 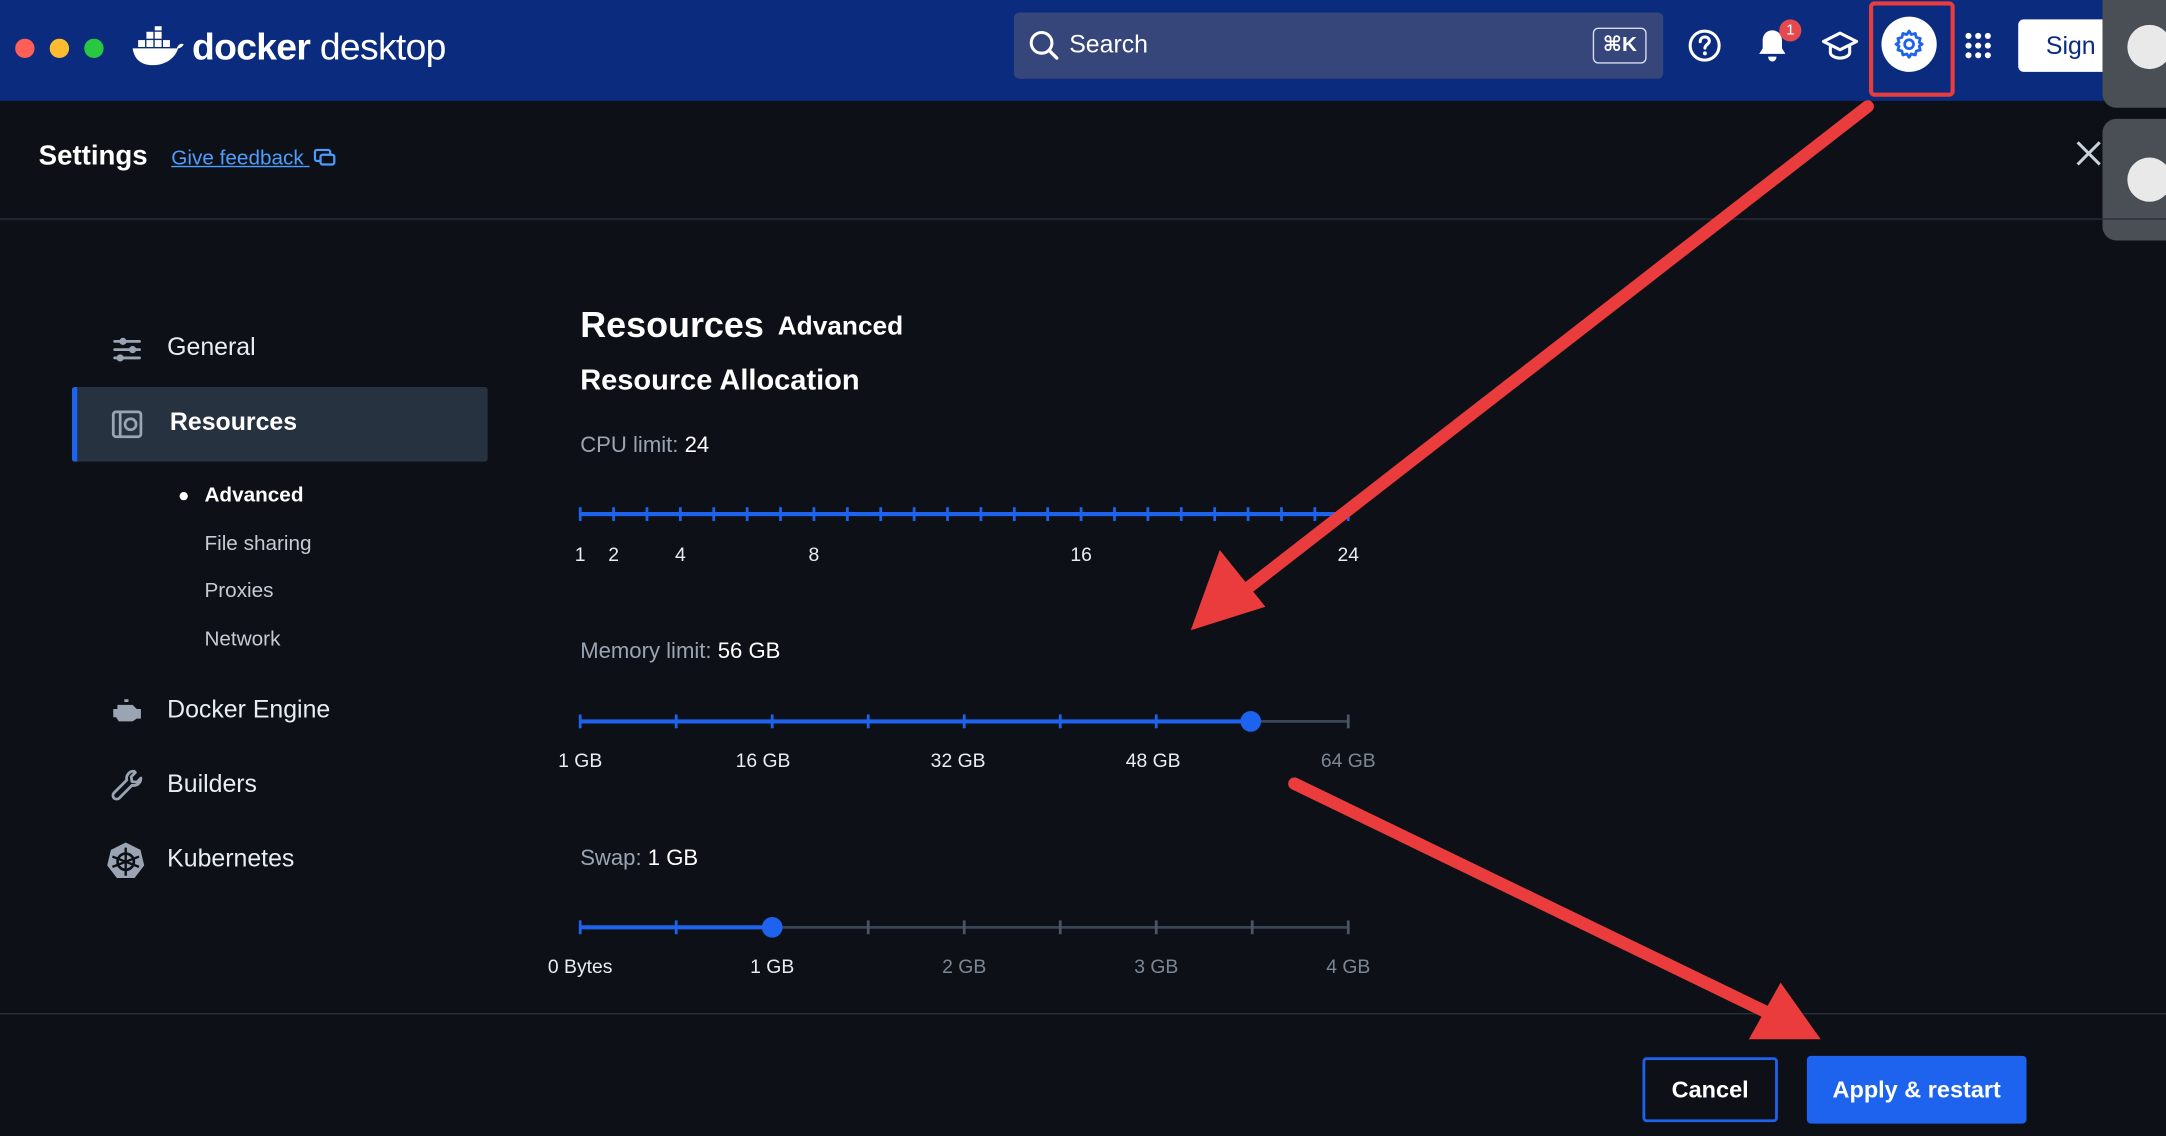 I want to click on engine-icon, so click(x=127, y=710).